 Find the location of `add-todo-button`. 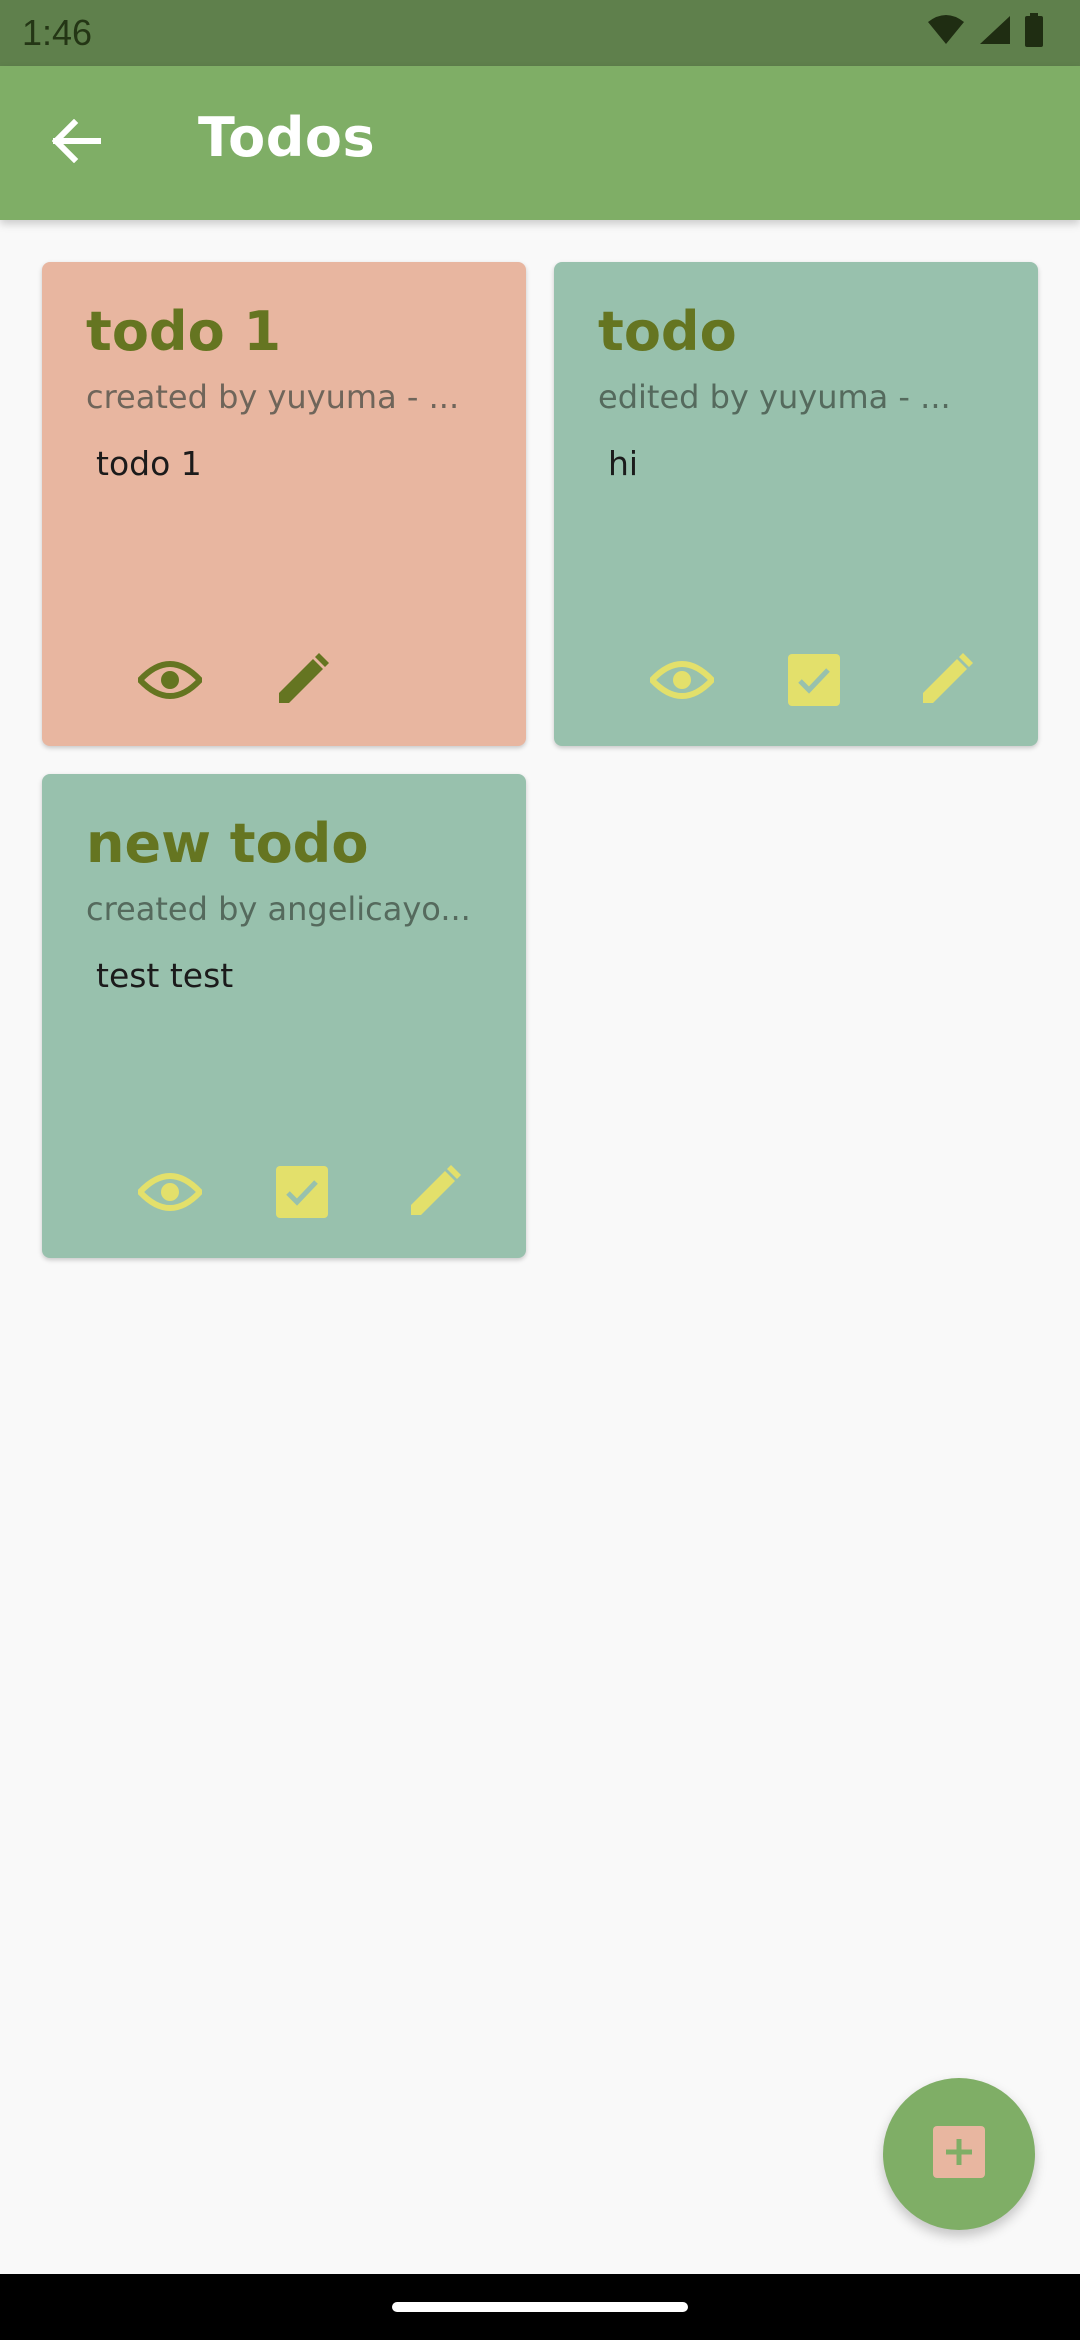

add-todo-button is located at coordinates (959, 2154).